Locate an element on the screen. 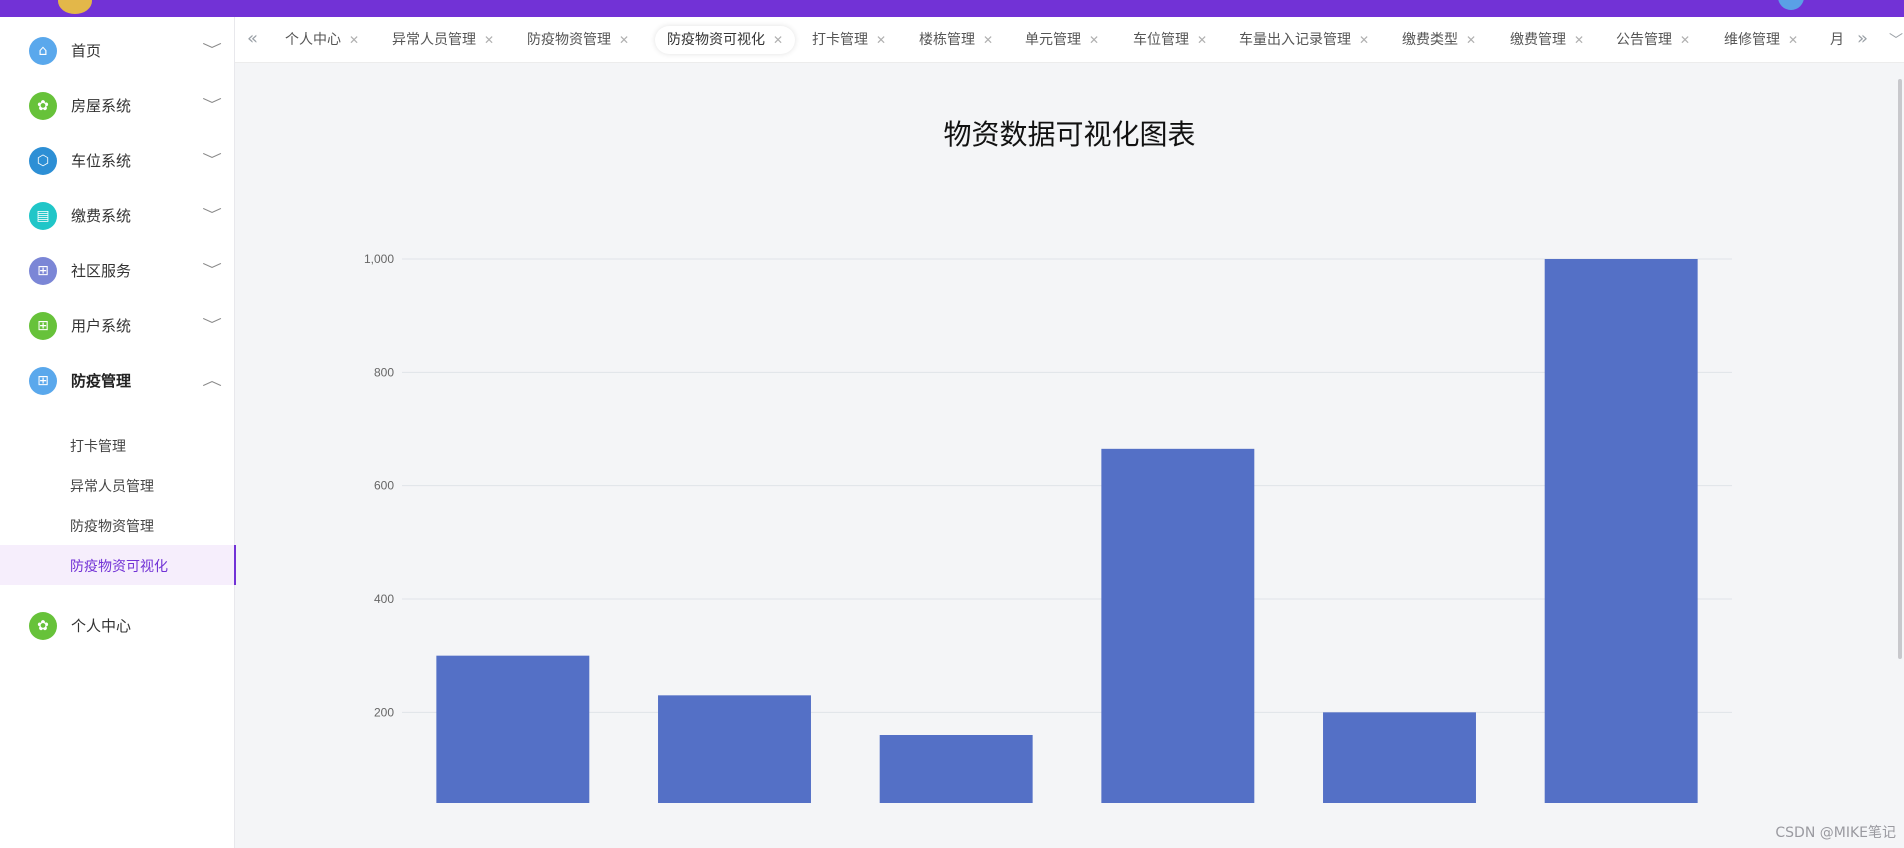 The height and width of the screenshot is (848, 1904). tab-label: 车位管理 is located at coordinates (1161, 40).